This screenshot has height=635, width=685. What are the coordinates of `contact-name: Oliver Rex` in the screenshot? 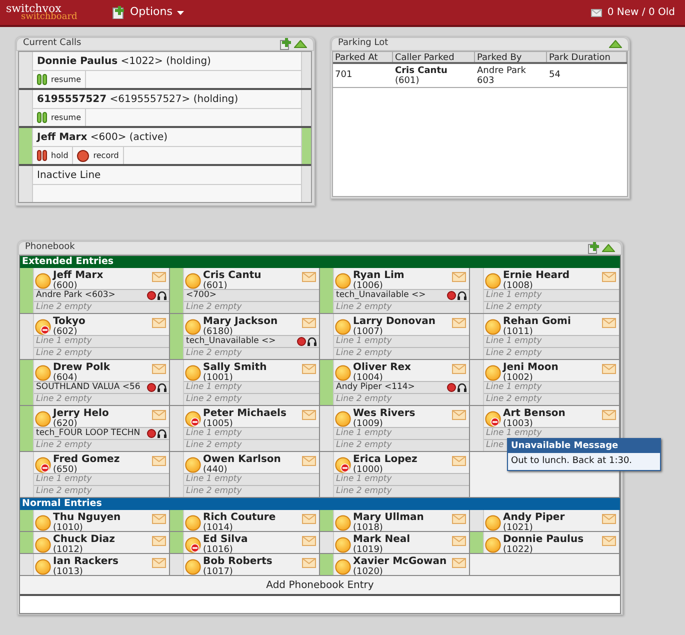 It's located at (401, 367).